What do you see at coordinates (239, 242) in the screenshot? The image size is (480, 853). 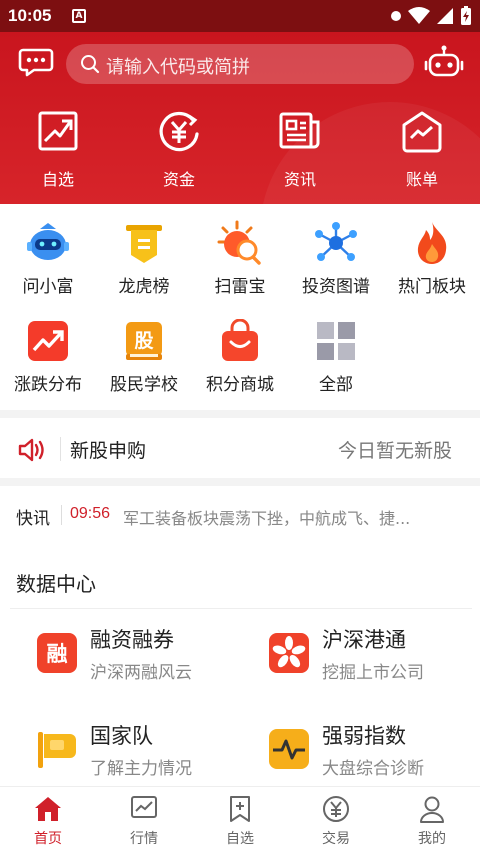 I see `mine-scan-icon` at bounding box center [239, 242].